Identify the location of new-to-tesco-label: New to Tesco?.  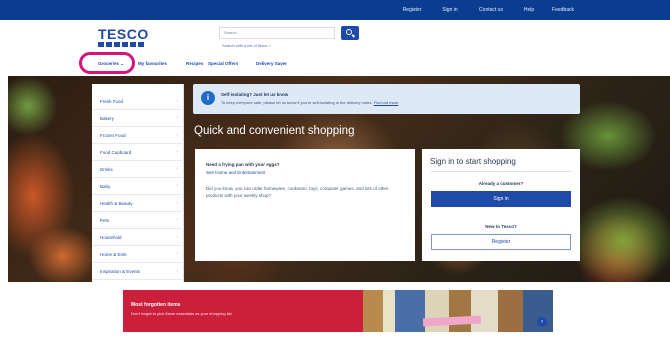
(501, 226).